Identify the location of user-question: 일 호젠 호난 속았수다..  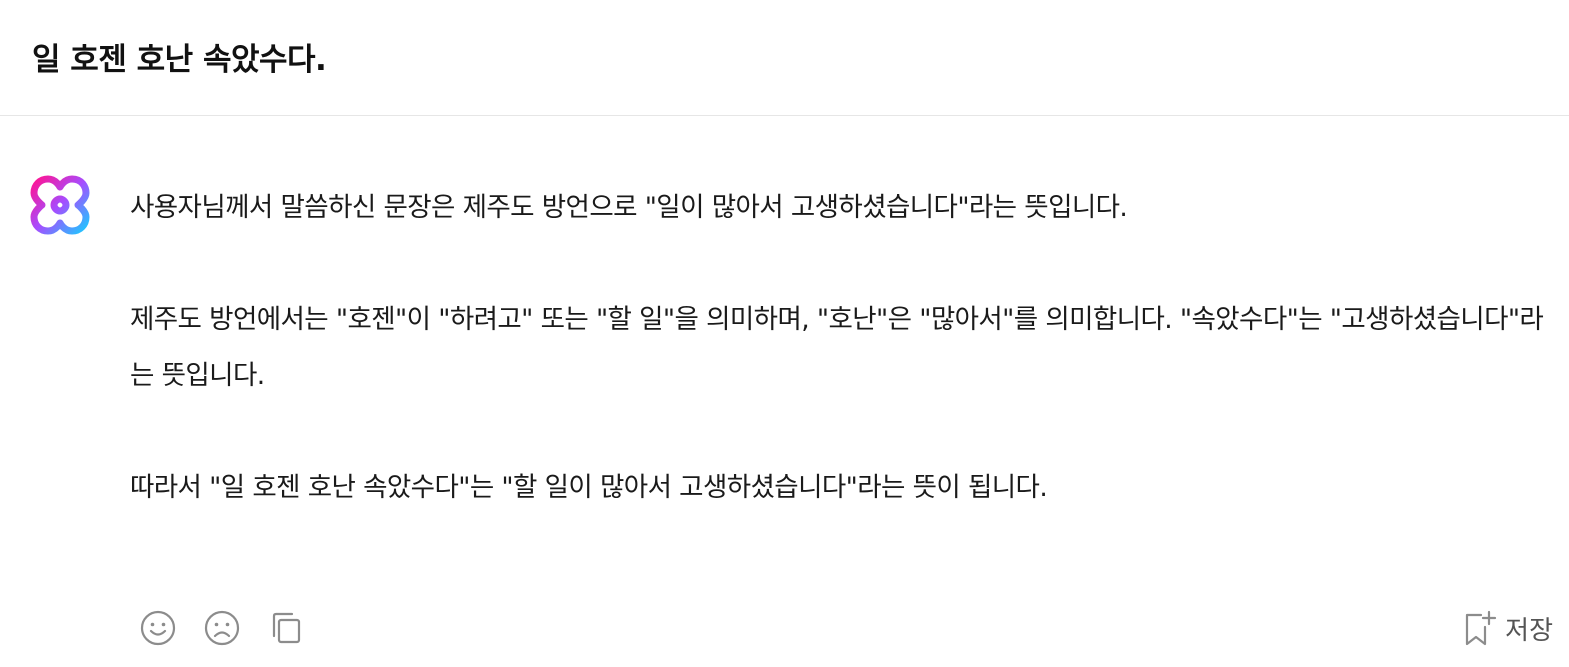
(179, 60).